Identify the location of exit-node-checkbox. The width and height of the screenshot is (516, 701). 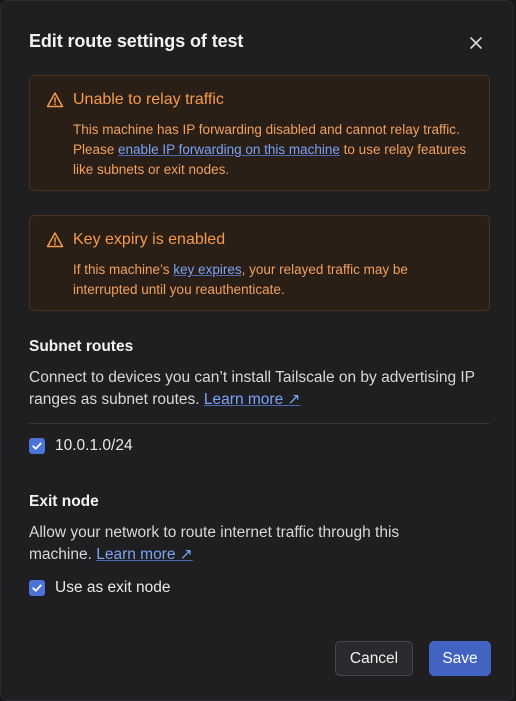
(37, 588).